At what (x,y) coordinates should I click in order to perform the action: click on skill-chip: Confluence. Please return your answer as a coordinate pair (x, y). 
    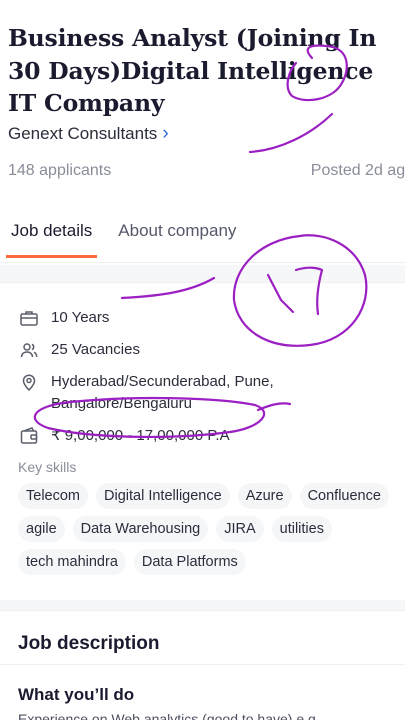
    Looking at the image, I should click on (344, 496).